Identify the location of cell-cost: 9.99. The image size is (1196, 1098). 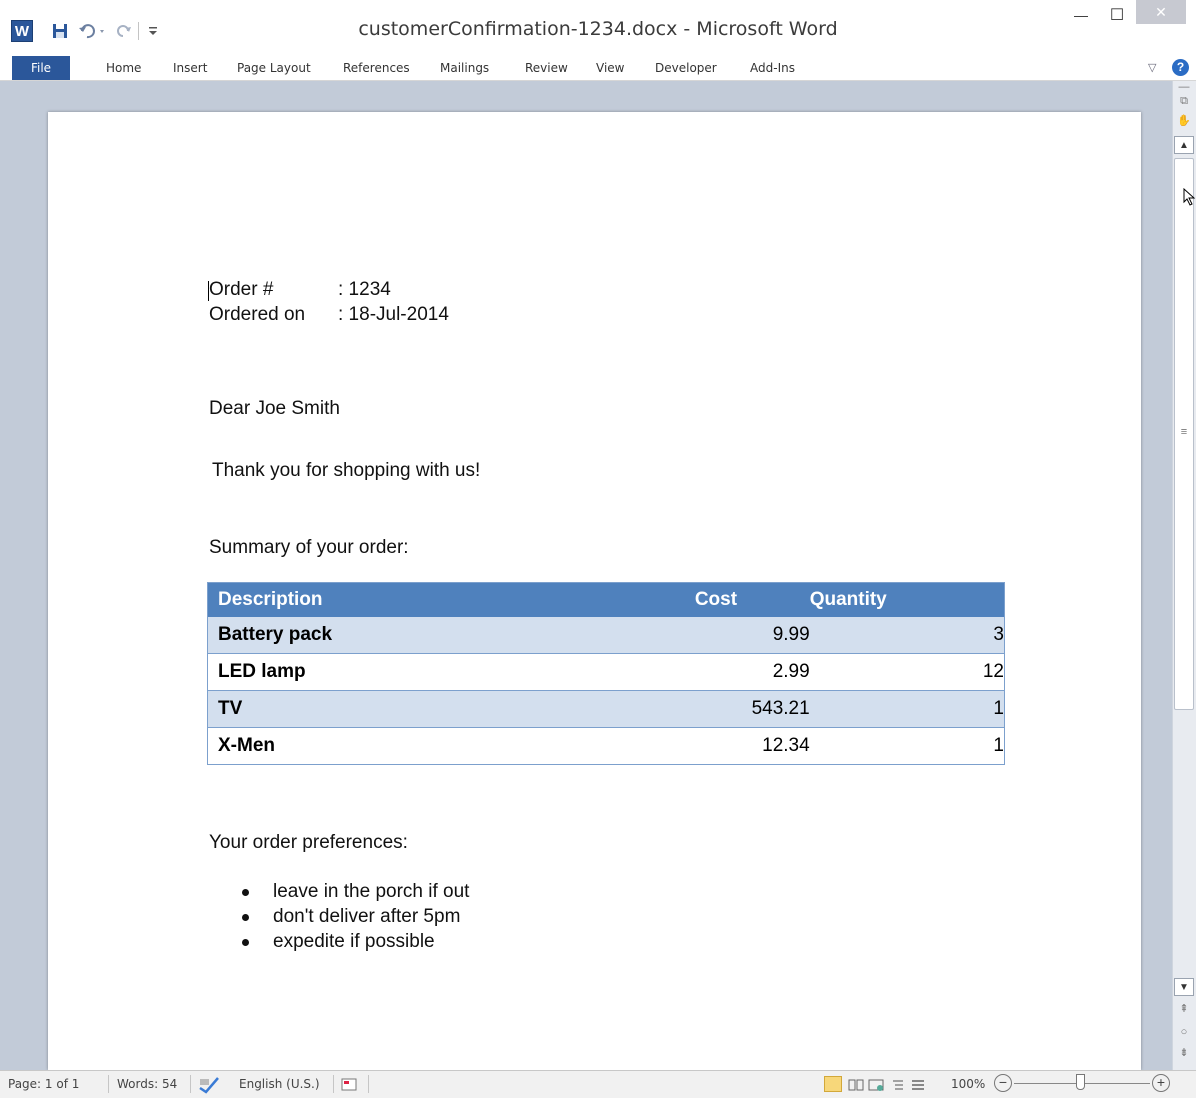
(747, 635).